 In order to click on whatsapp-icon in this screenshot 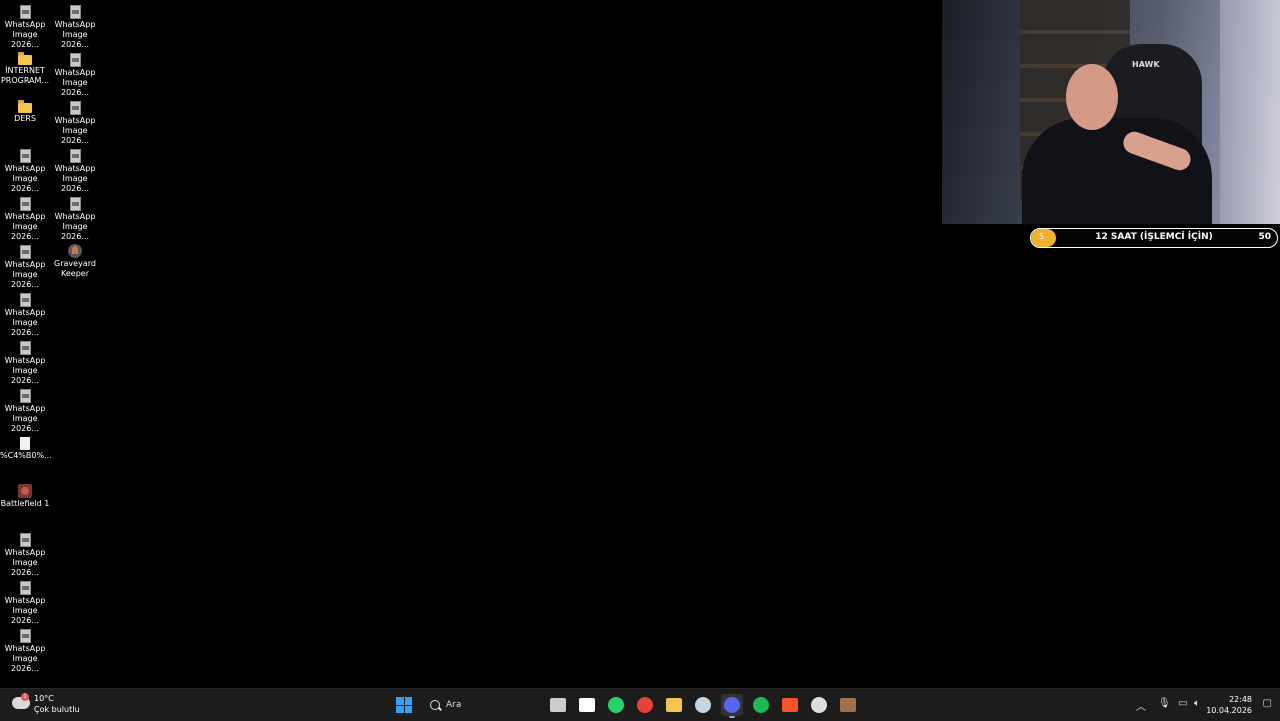, I will do `click(616, 705)`.